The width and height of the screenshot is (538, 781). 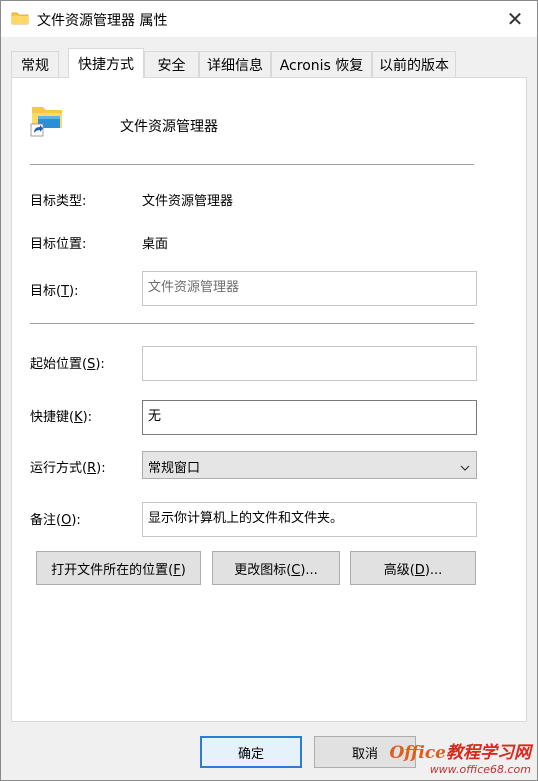 I want to click on target-type-value: 文件资源管理器, so click(x=188, y=201).